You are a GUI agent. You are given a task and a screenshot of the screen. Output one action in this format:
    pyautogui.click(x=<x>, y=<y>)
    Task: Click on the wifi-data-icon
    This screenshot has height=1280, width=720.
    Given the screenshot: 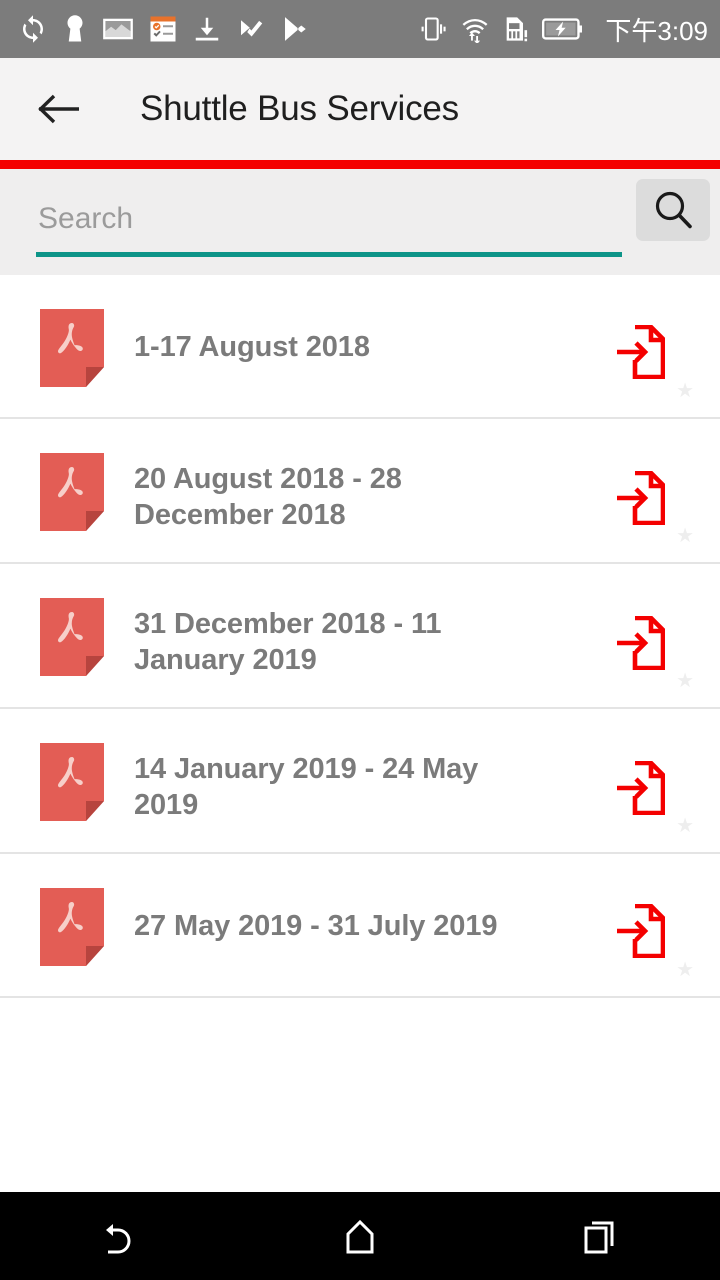 What is the action you would take?
    pyautogui.click(x=475, y=30)
    